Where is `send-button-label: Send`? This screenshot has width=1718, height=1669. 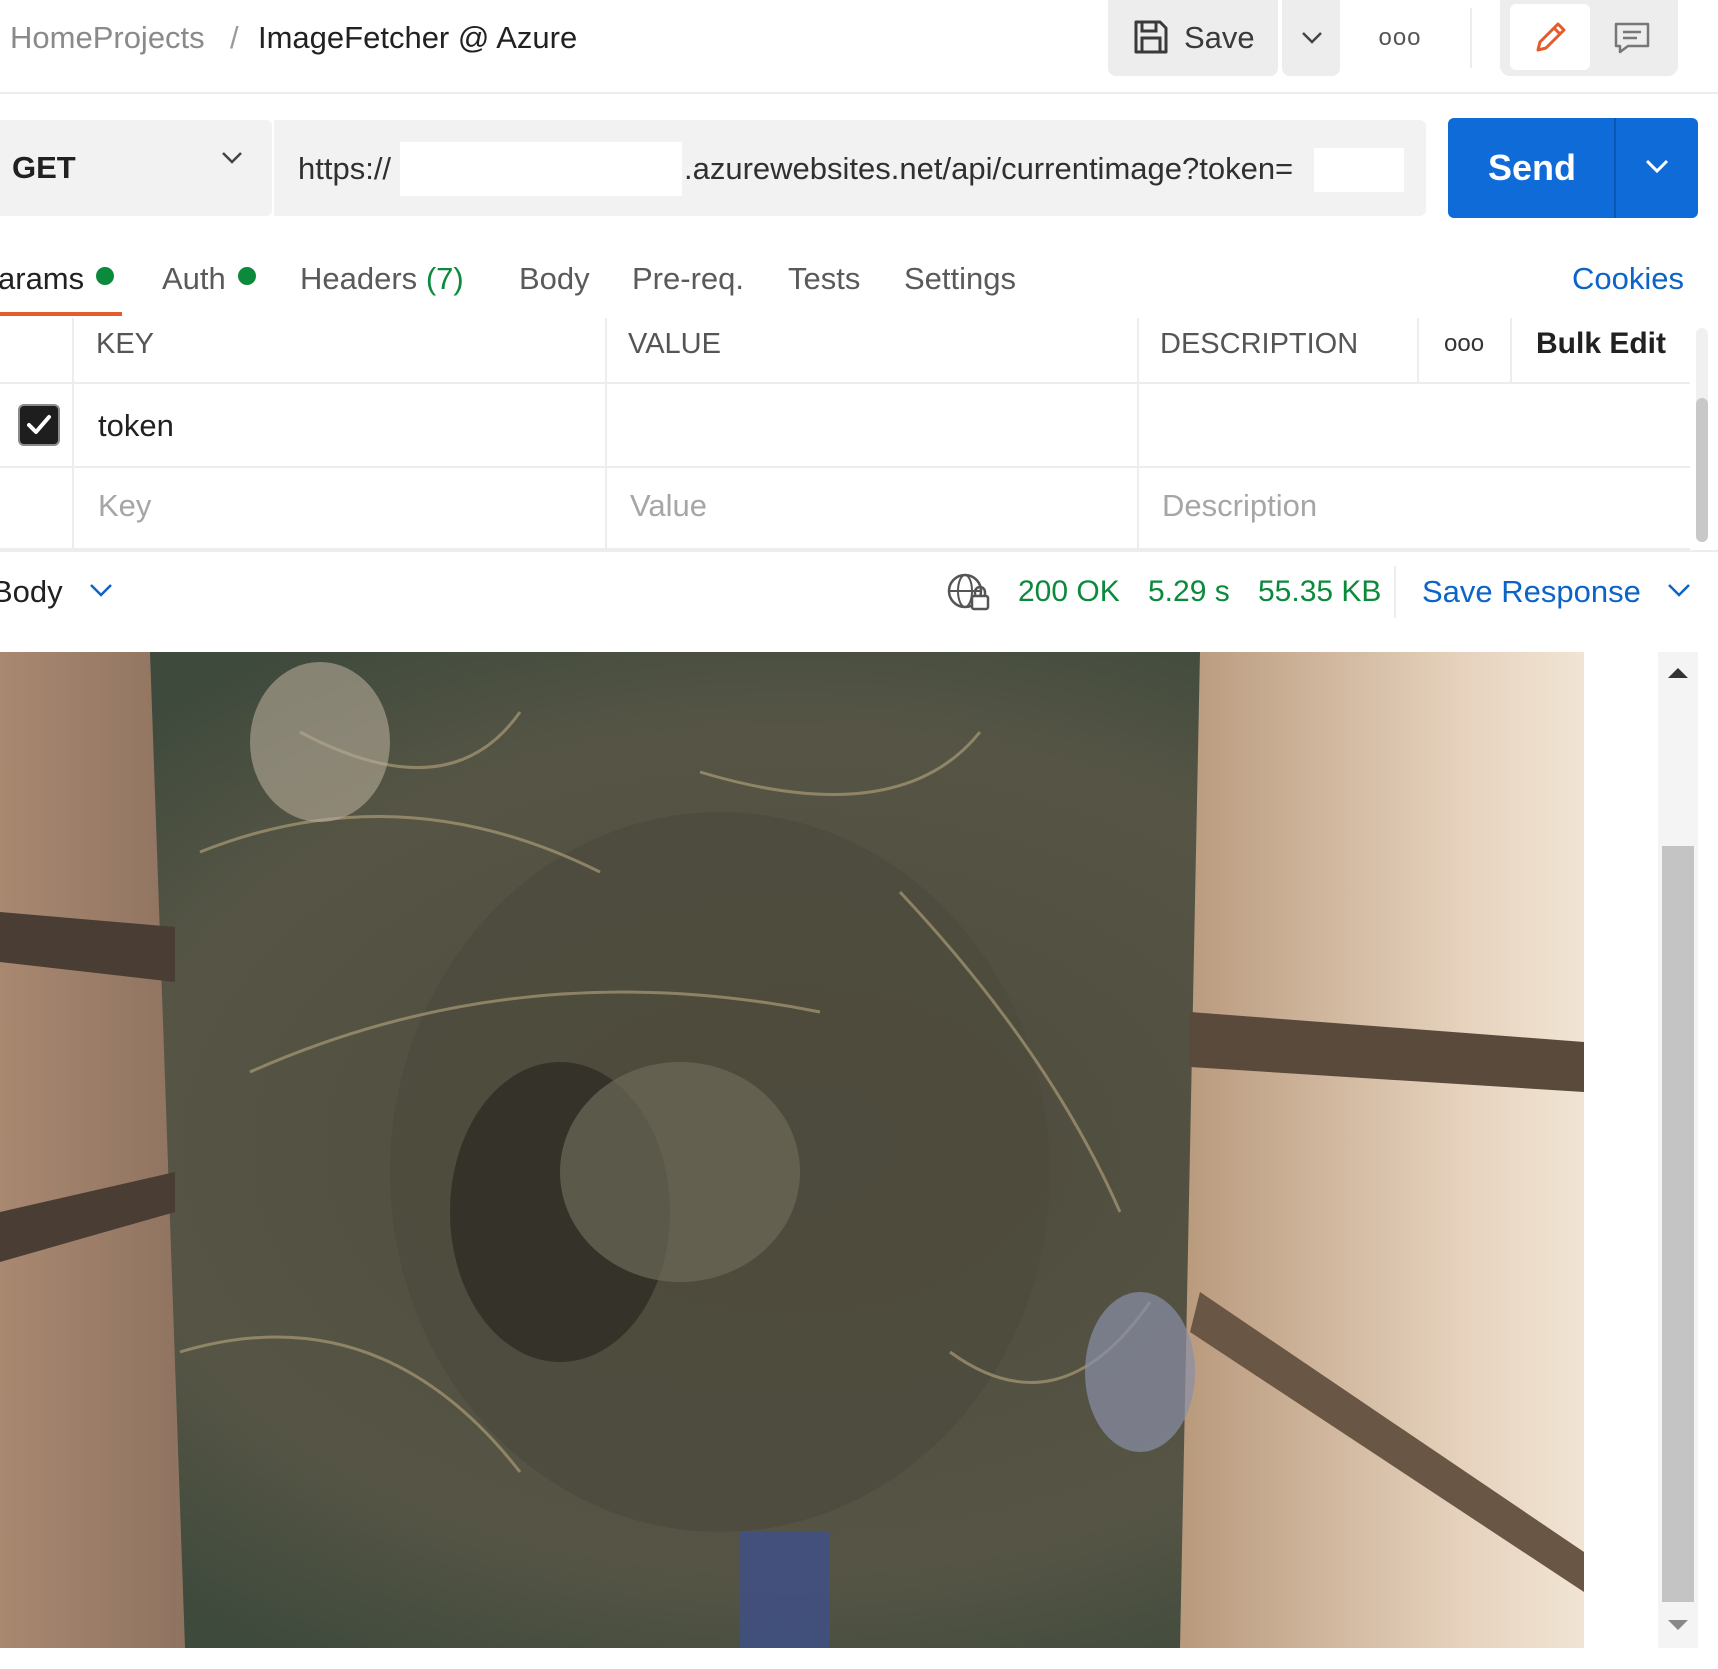 send-button-label: Send is located at coordinates (1532, 167).